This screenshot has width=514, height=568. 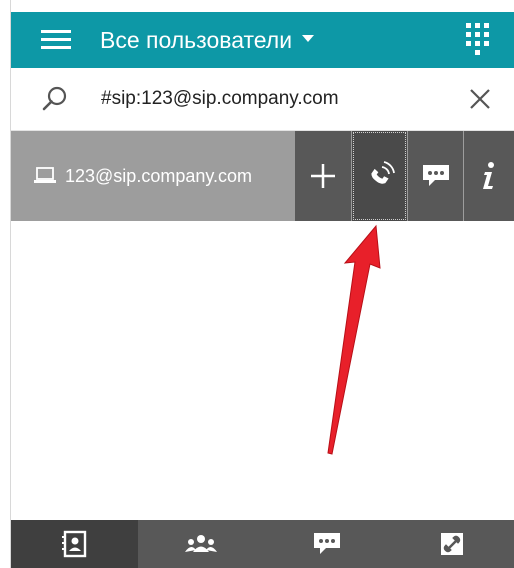 I want to click on user-filter-dropdown: Все пользователи, so click(x=207, y=40).